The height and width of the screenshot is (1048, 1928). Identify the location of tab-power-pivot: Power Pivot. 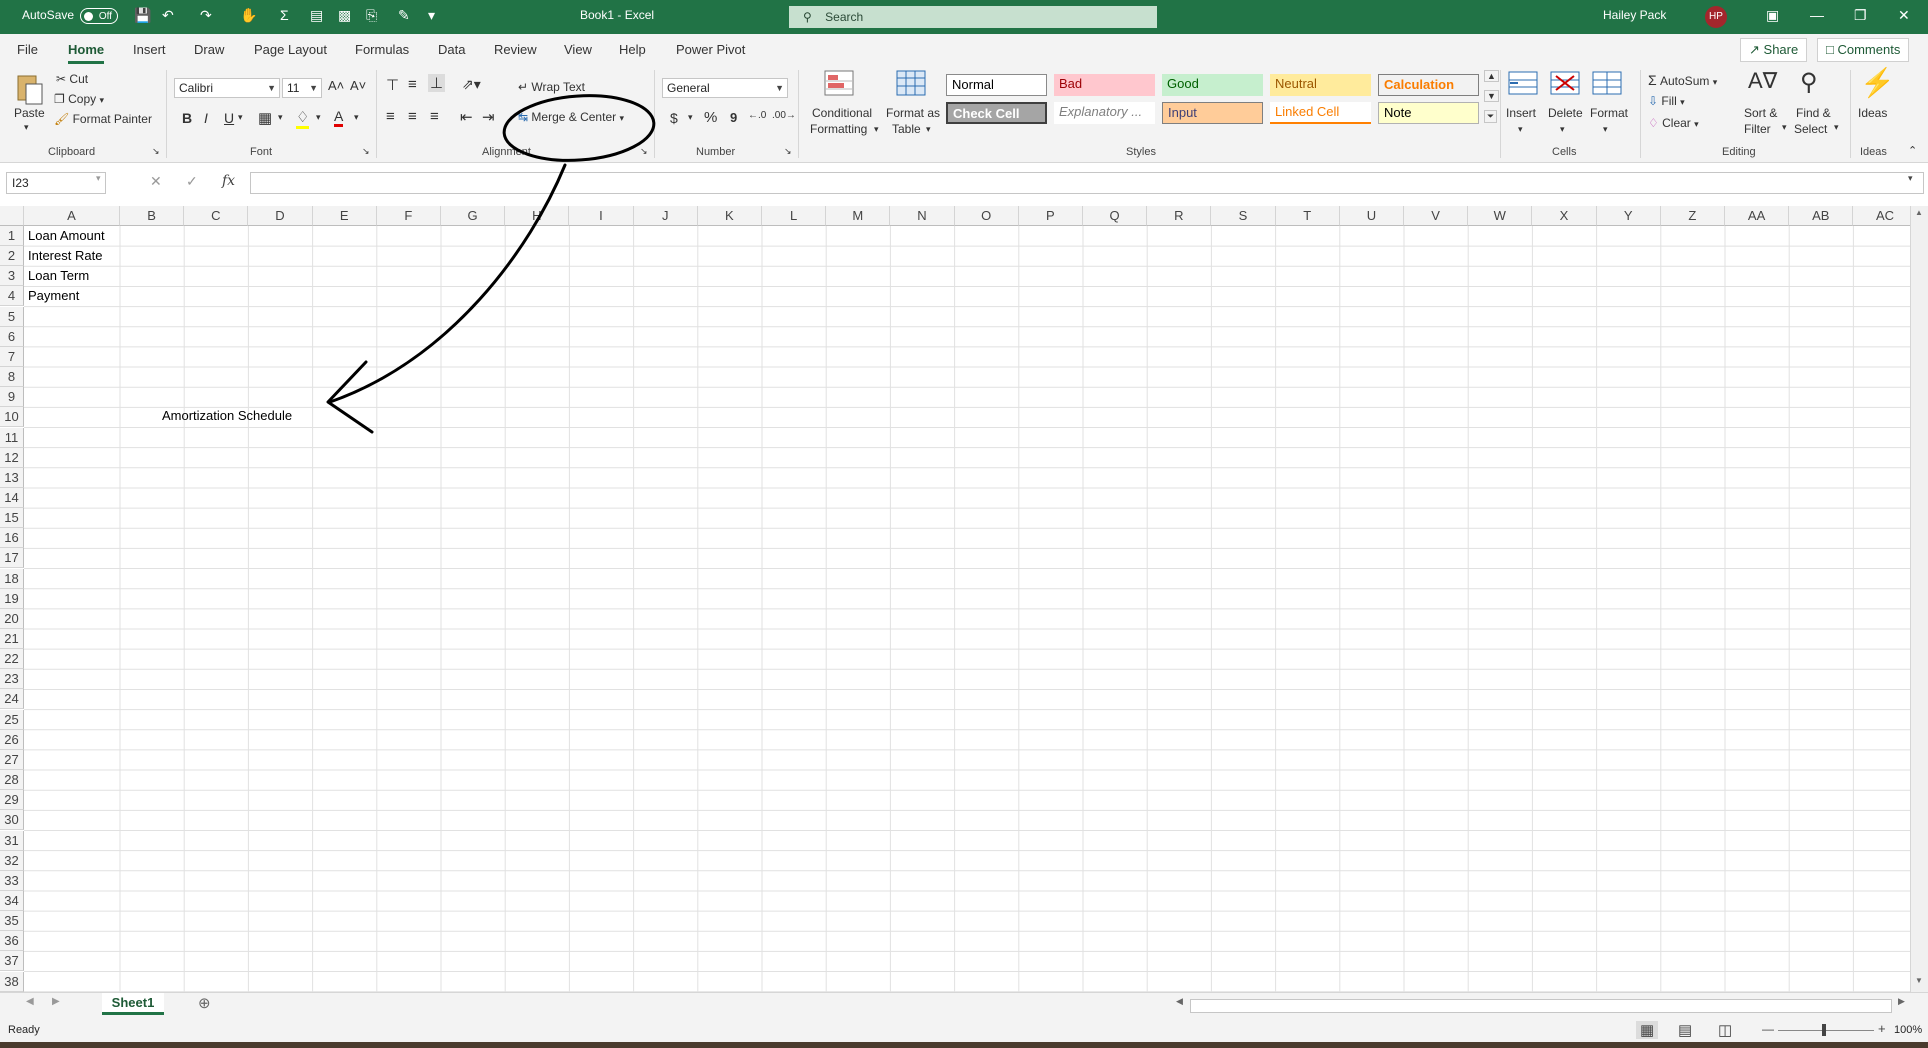
(710, 49).